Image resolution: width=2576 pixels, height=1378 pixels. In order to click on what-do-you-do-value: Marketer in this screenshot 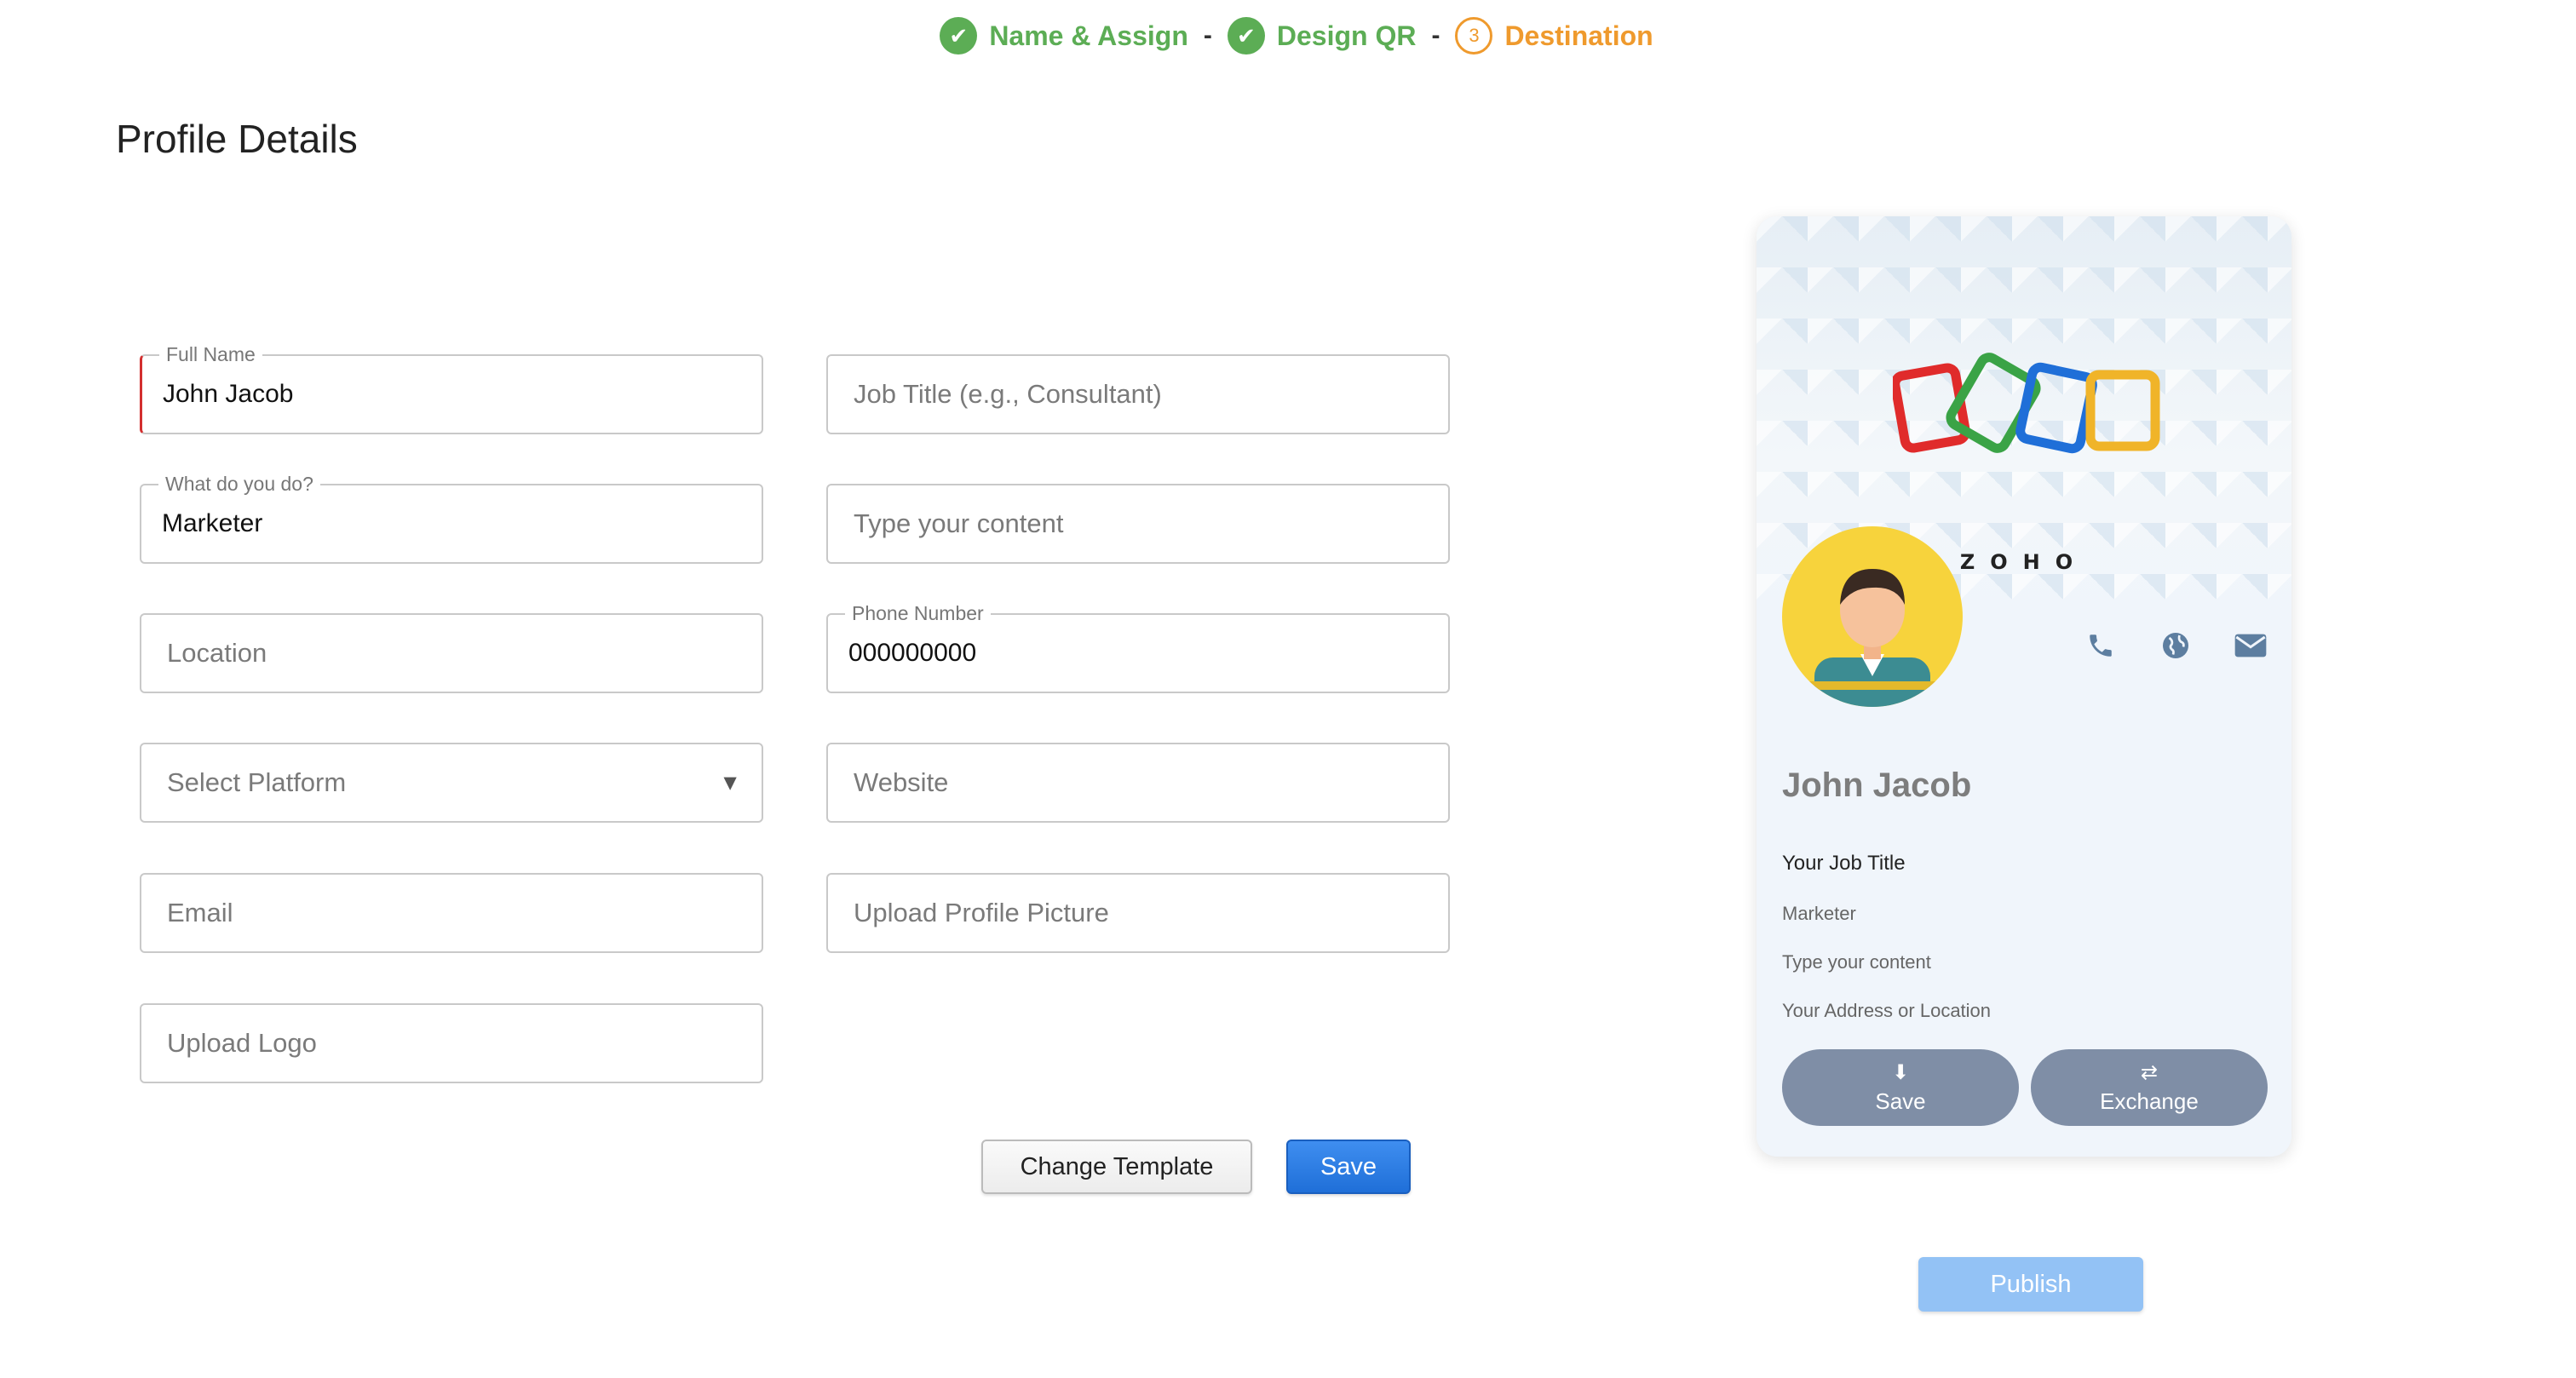, I will do `click(213, 523)`.